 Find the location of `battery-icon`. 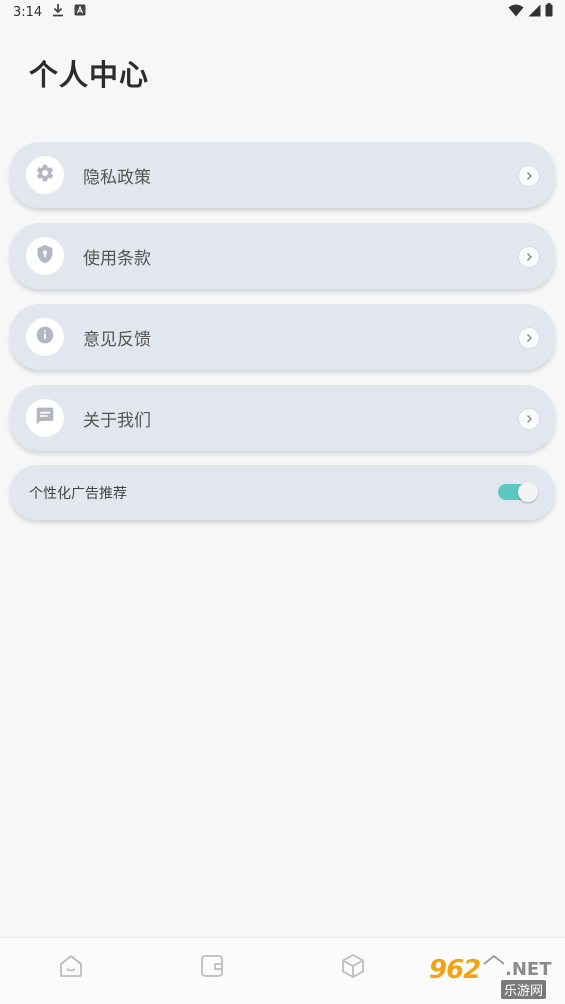

battery-icon is located at coordinates (549, 12).